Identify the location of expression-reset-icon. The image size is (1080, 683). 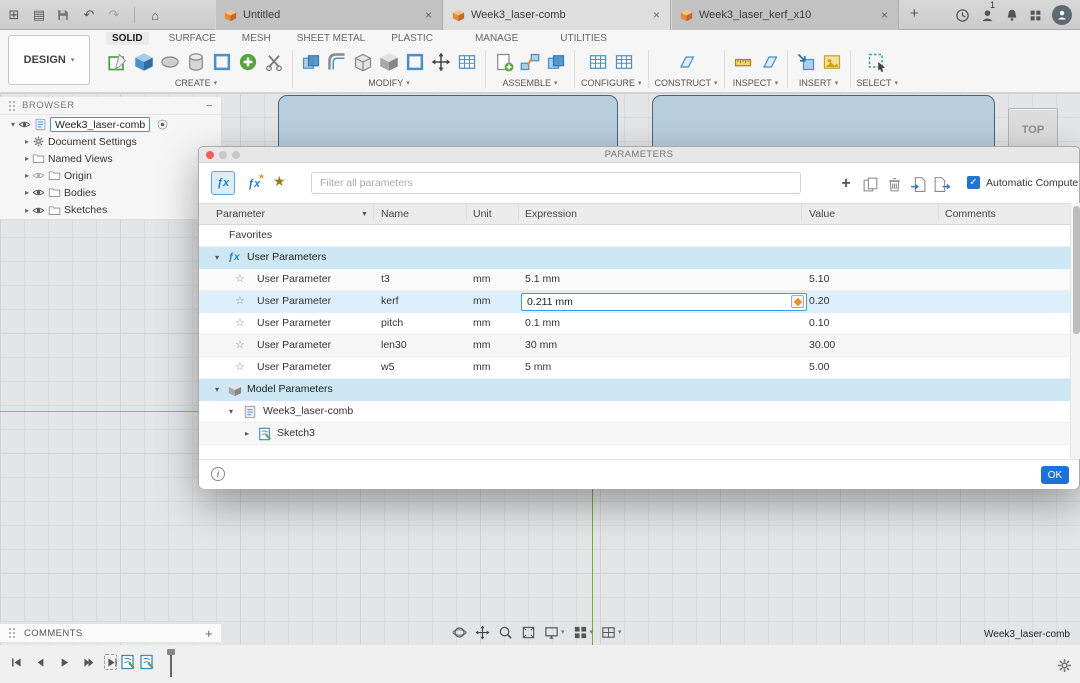
(797, 301).